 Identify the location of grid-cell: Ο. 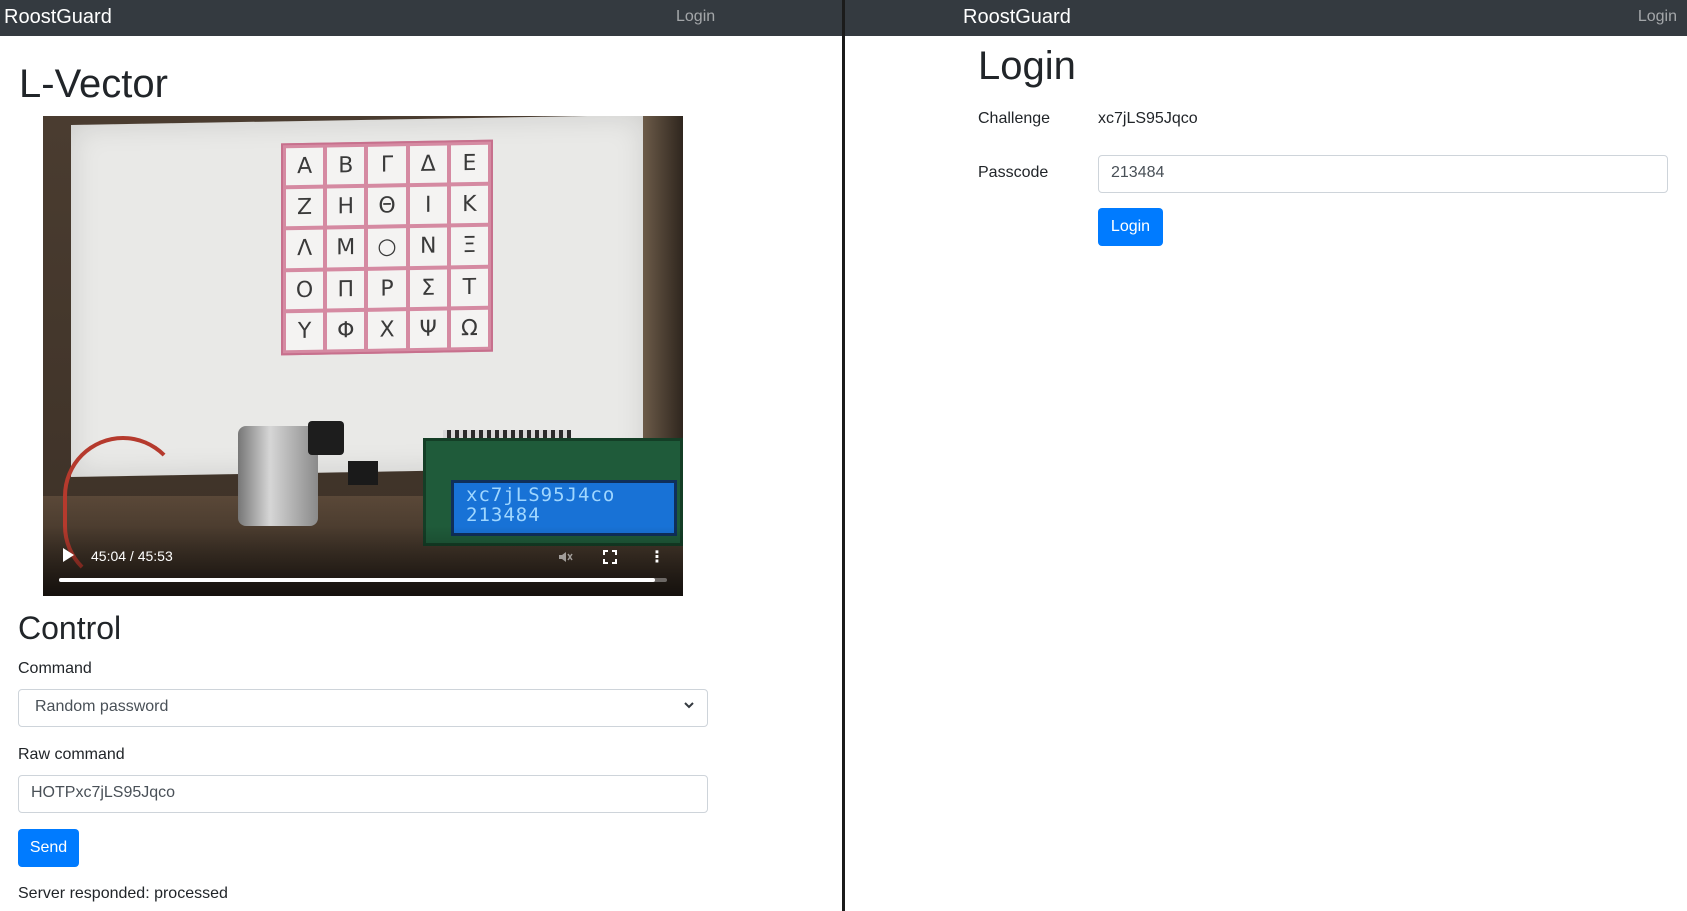
(305, 290).